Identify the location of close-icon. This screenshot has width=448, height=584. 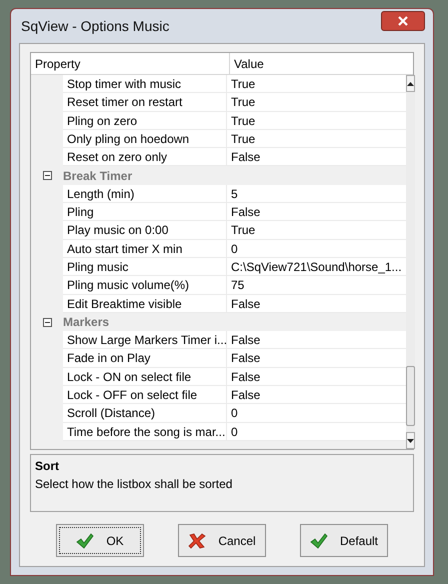
(403, 21).